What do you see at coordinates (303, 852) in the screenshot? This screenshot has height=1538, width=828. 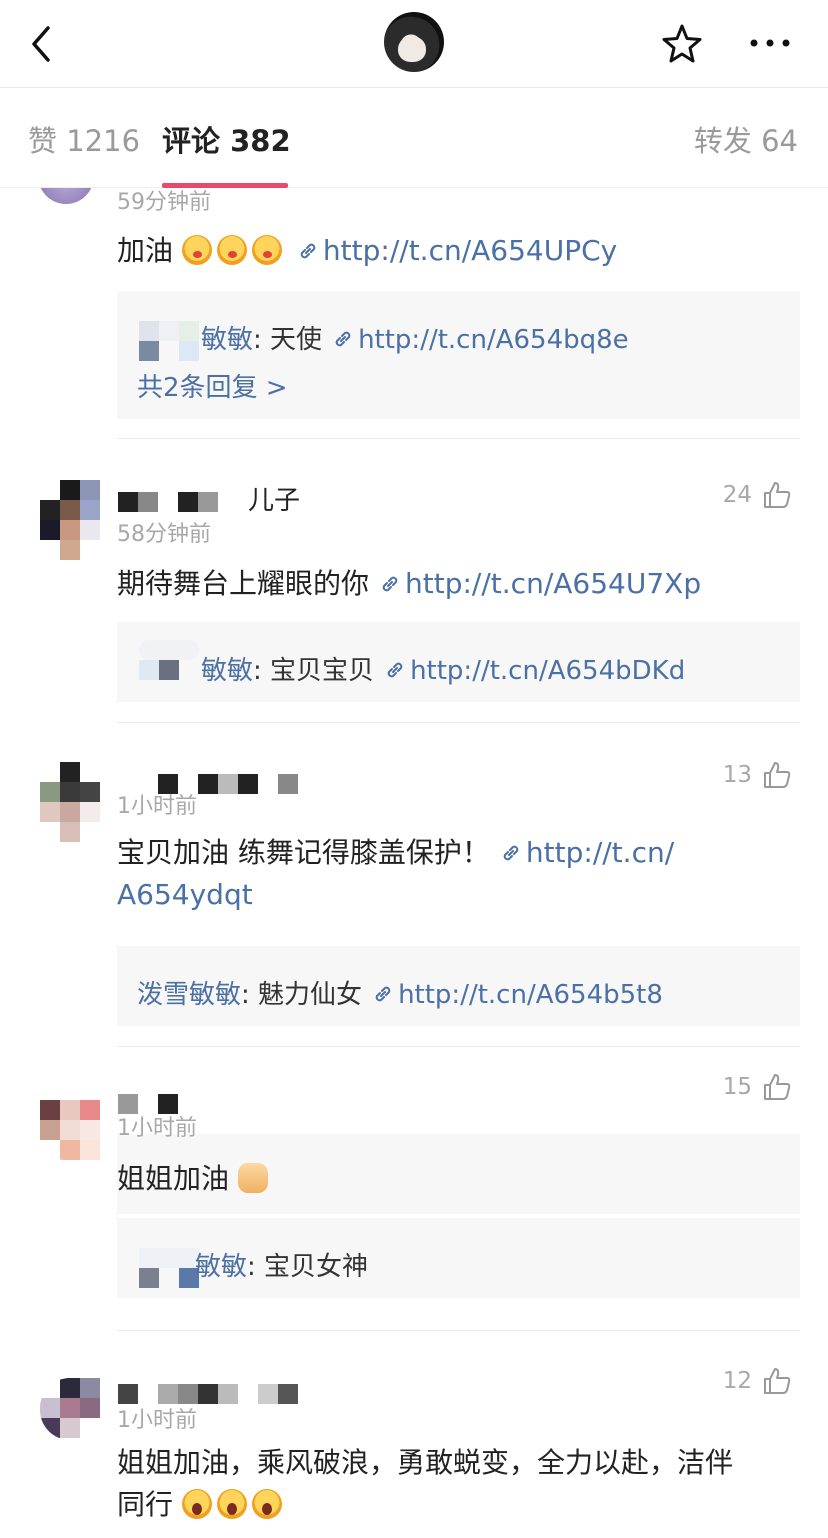 I see `comment-body: 宝贝加油 练舞记得膝盖保护！` at bounding box center [303, 852].